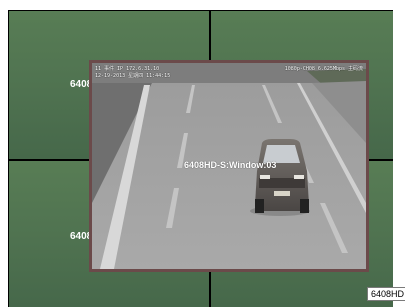 Image resolution: width=405 pixels, height=307 pixels. I want to click on tooltip: 6408HD, so click(386, 294).